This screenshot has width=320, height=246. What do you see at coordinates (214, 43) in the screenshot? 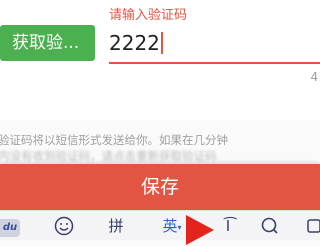
I see `code-input: 2222` at bounding box center [214, 43].